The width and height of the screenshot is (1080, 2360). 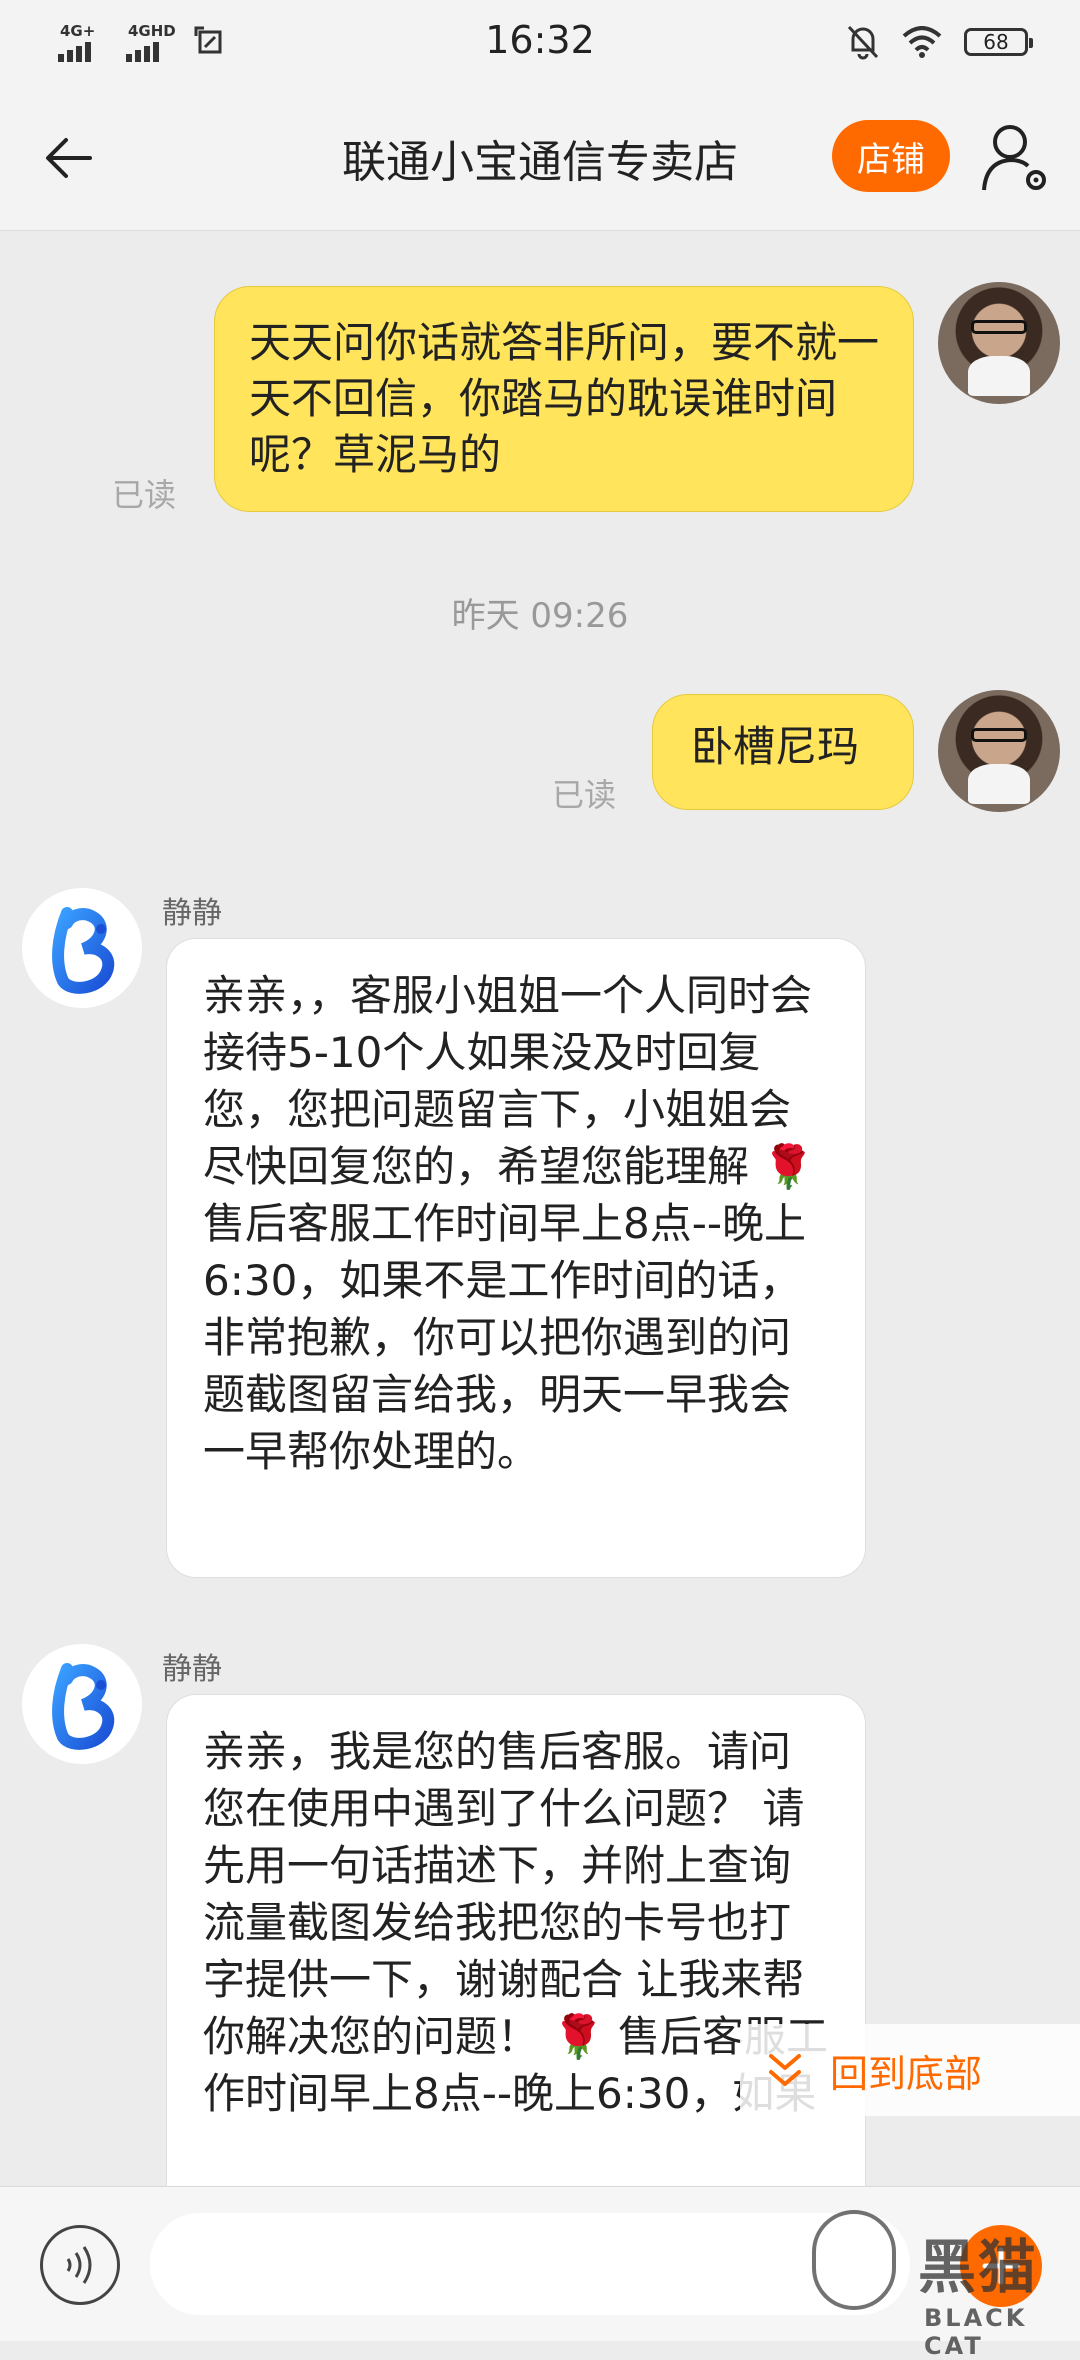 What do you see at coordinates (1016, 158) in the screenshot?
I see `user-settings-icon` at bounding box center [1016, 158].